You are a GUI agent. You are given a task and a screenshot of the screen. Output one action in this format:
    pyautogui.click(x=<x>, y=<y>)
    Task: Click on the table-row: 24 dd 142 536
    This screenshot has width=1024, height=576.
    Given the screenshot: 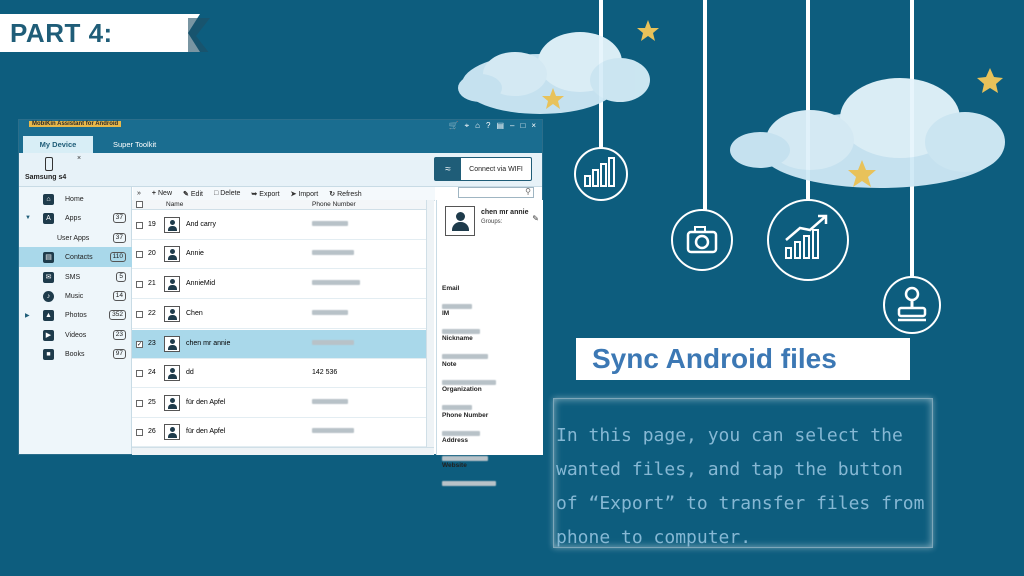 What is the action you would take?
    pyautogui.click(x=283, y=373)
    